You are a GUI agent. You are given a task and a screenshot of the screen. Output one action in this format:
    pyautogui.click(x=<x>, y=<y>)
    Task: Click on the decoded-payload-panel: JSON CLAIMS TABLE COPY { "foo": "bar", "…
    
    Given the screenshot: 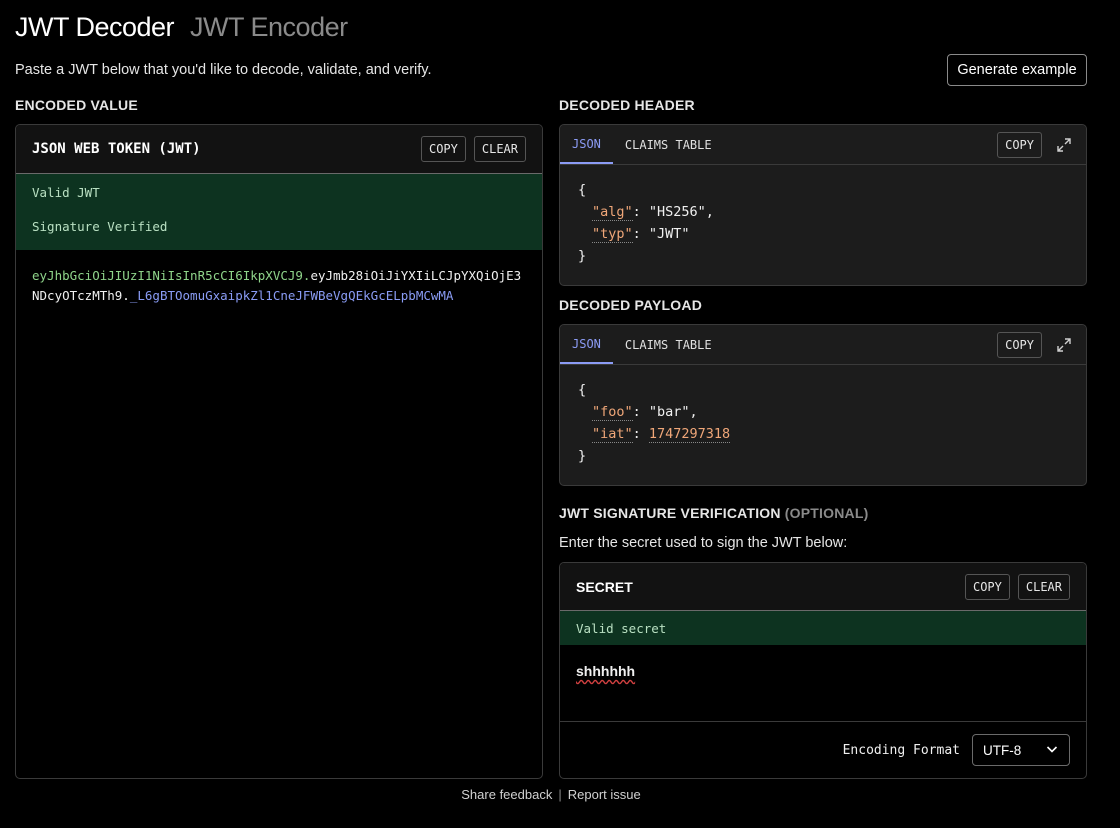 What is the action you would take?
    pyautogui.click(x=823, y=405)
    